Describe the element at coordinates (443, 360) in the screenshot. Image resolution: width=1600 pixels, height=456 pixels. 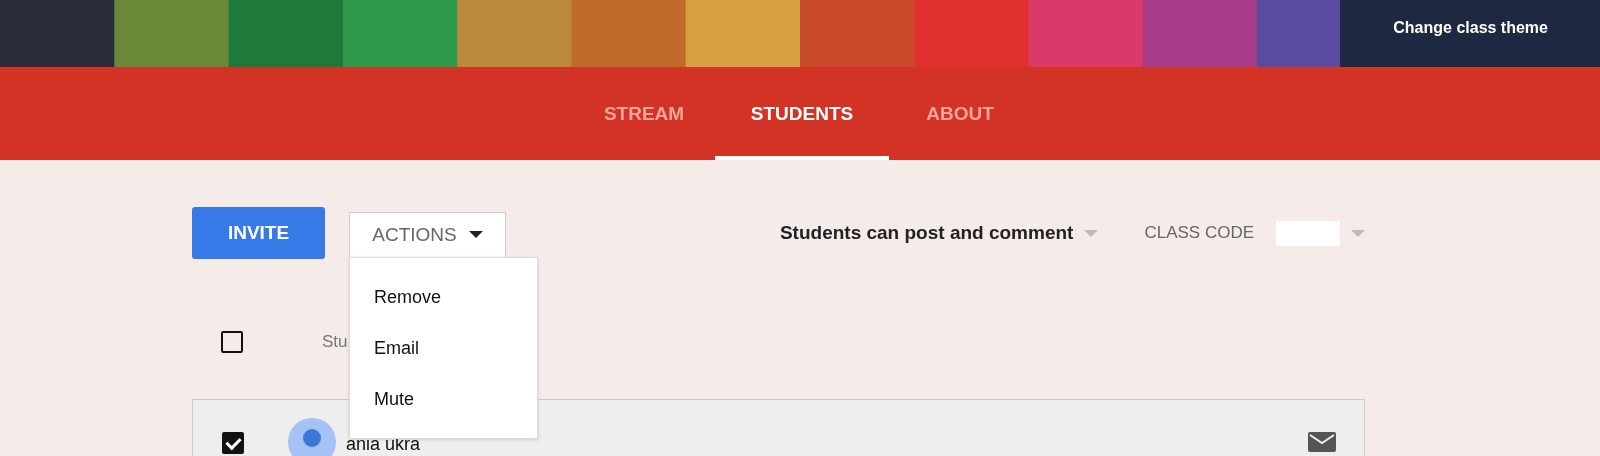
I see `menu-item: Email` at that location.